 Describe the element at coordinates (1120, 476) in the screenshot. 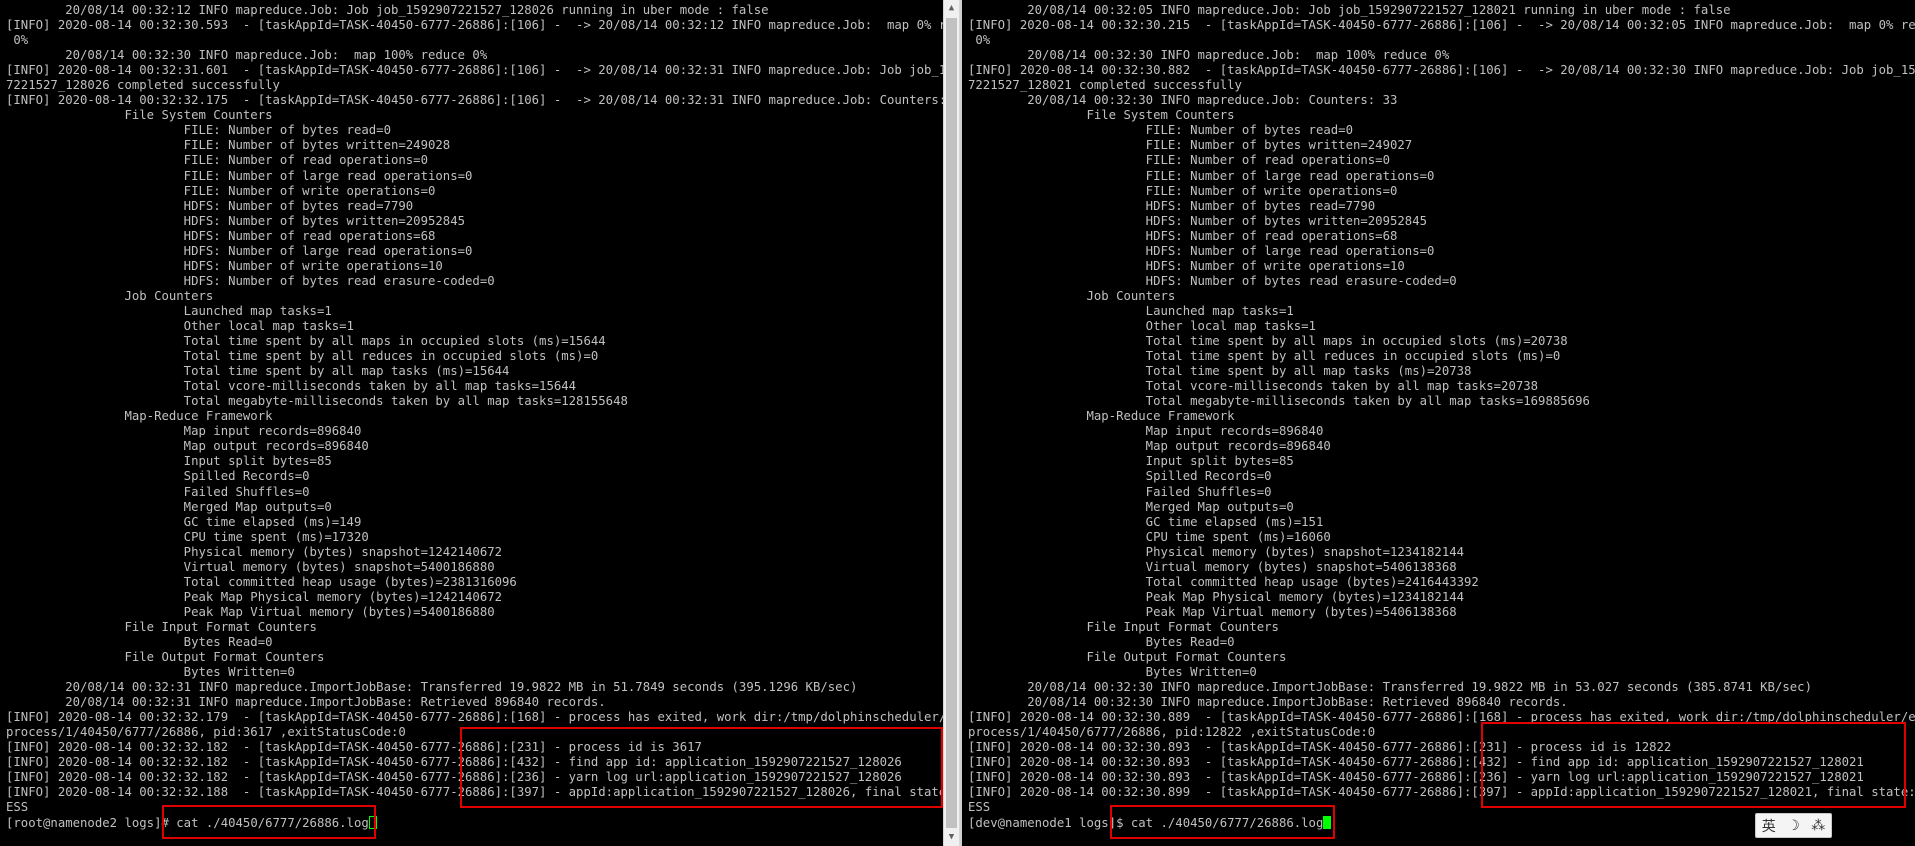

I see `right-terminal-output-line: Spilled Records=0` at that location.